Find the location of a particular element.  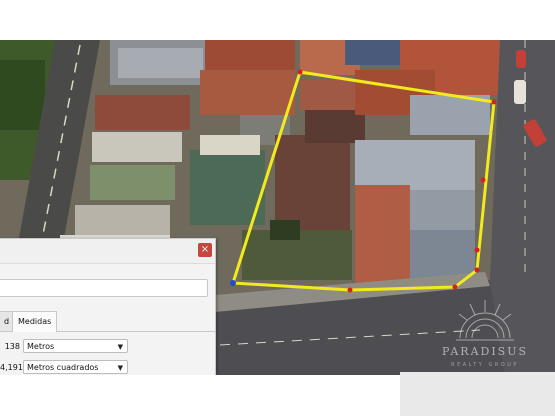

dialog-titlebar: × is located at coordinates (107, 251).